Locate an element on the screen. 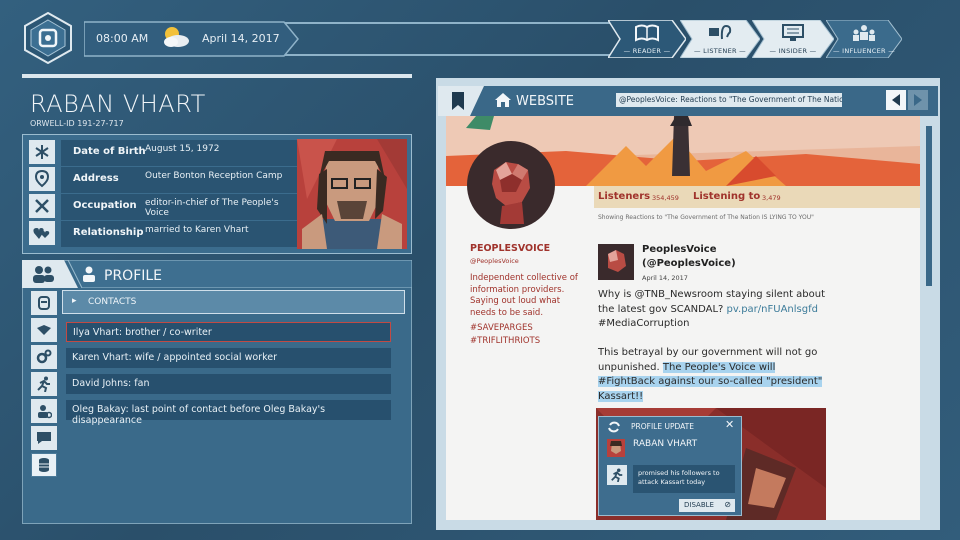  clock-time: 08:00 AM is located at coordinates (122, 38).